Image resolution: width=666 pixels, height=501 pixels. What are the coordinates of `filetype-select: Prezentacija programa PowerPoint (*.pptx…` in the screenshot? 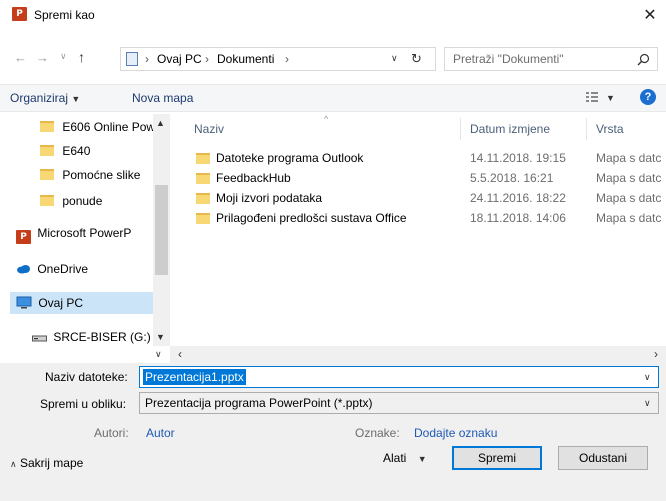 It's located at (399, 403).